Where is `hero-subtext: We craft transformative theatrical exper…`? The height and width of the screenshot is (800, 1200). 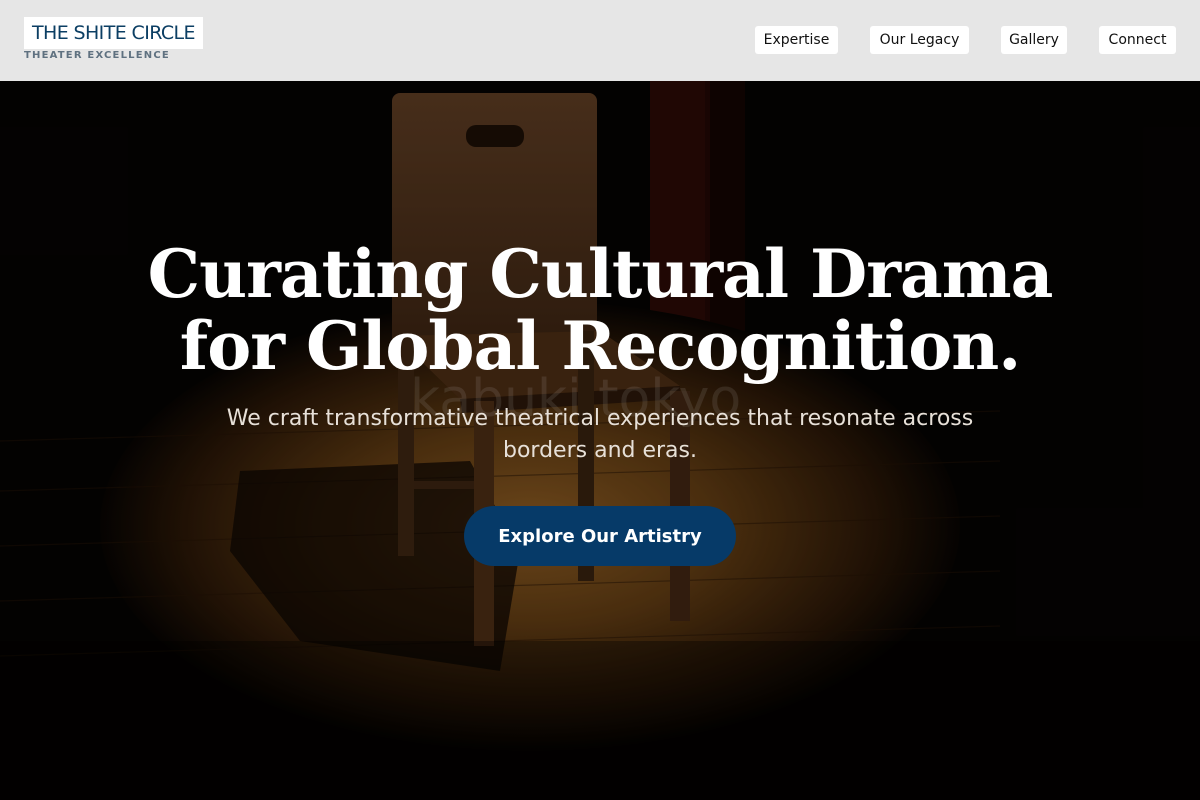 hero-subtext: We craft transformative theatrical exper… is located at coordinates (600, 434).